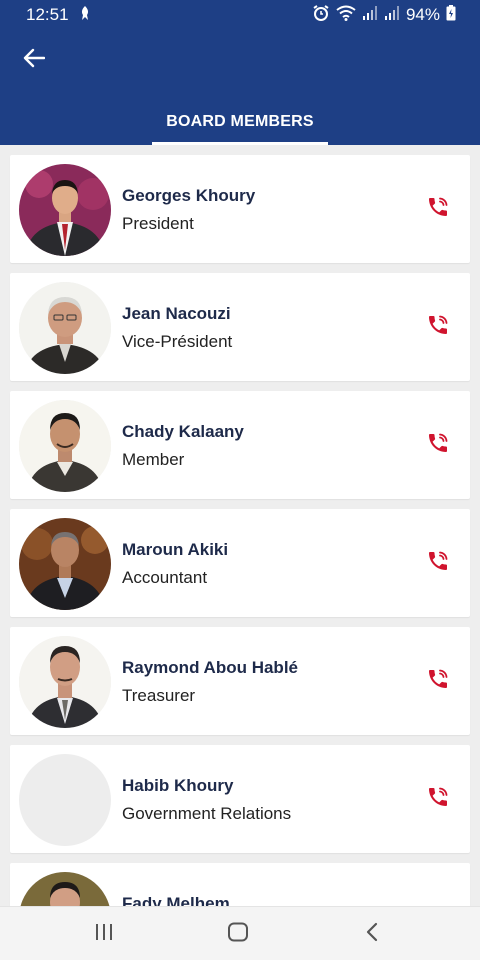 This screenshot has width=480, height=960. Describe the element at coordinates (240, 884) in the screenshot. I see `member-card: Fady Melhem` at that location.